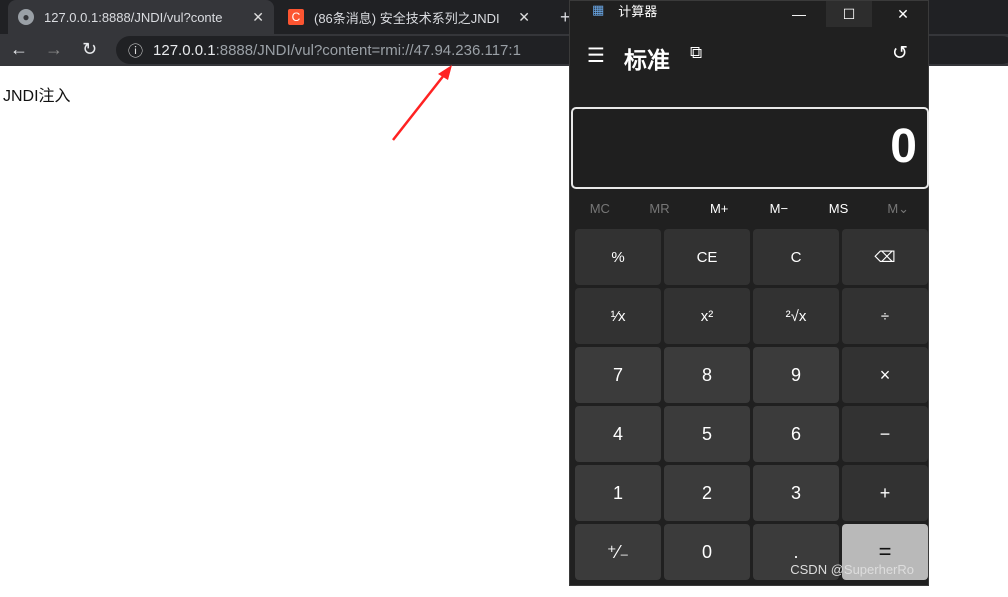  I want to click on red-arrow-annotation, so click(422, 103).